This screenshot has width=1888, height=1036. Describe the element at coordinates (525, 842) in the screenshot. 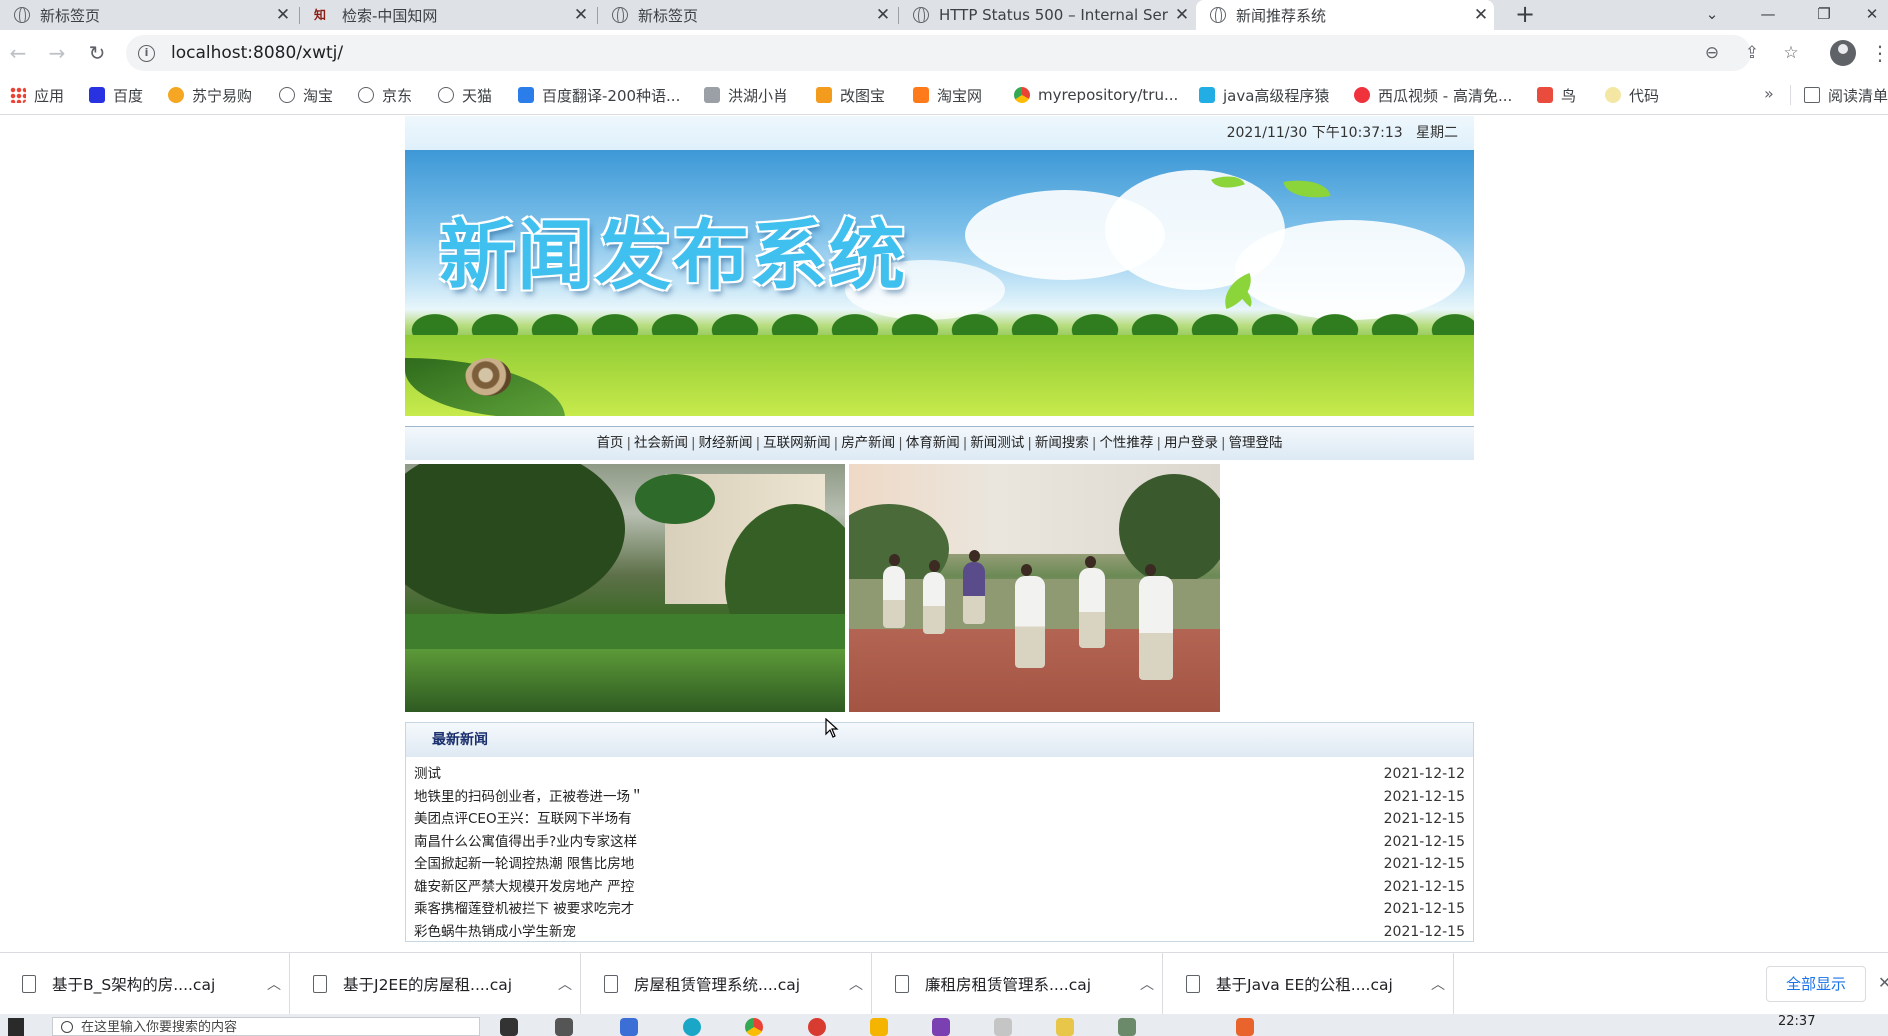

I see `news-title-link: 南昌什么公寓值得出手?业内专家这样` at that location.